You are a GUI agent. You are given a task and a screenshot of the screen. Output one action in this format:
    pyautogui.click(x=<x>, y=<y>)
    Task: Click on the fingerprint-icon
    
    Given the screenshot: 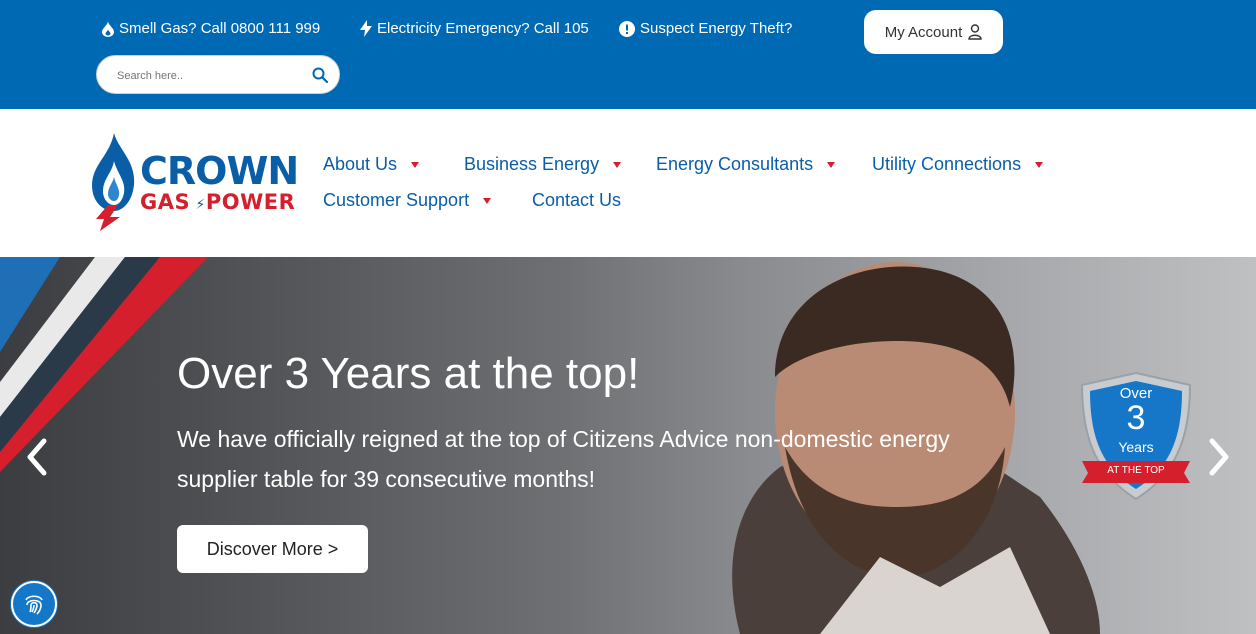 What is the action you would take?
    pyautogui.click(x=34, y=605)
    